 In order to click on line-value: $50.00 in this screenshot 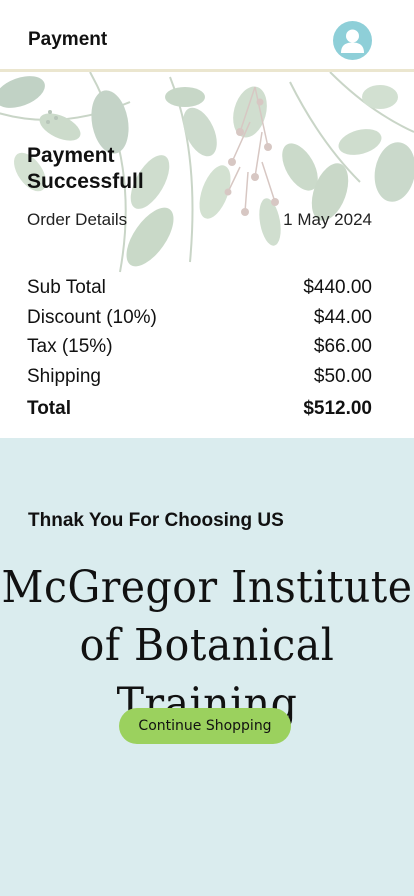, I will do `click(342, 376)`.